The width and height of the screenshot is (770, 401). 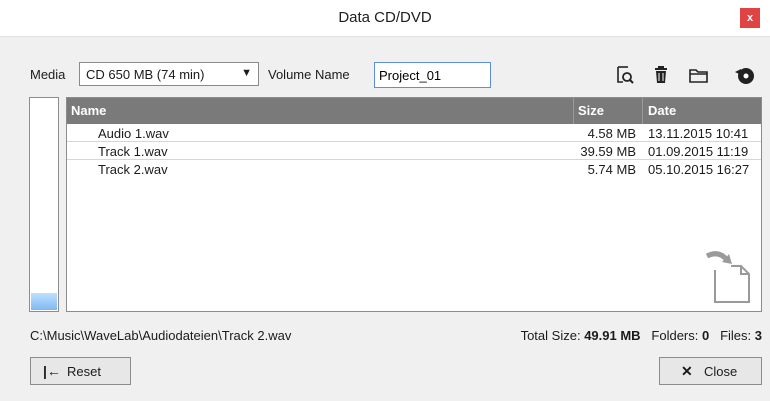 I want to click on volume-name-label: Volume Name, so click(x=309, y=74).